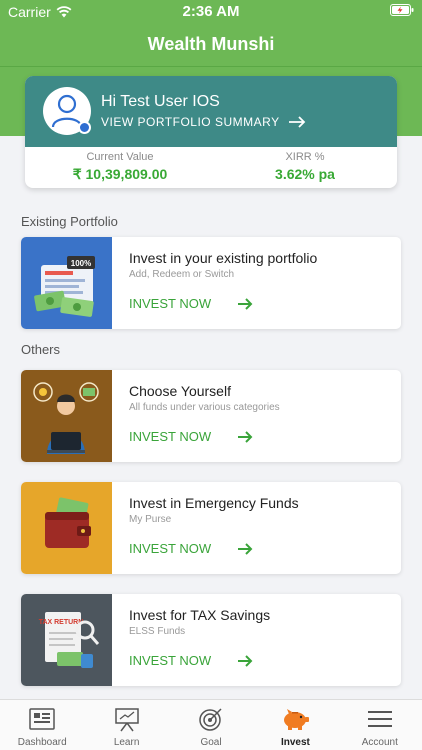 This screenshot has width=422, height=750. I want to click on piggy-bank-icon, so click(297, 719).